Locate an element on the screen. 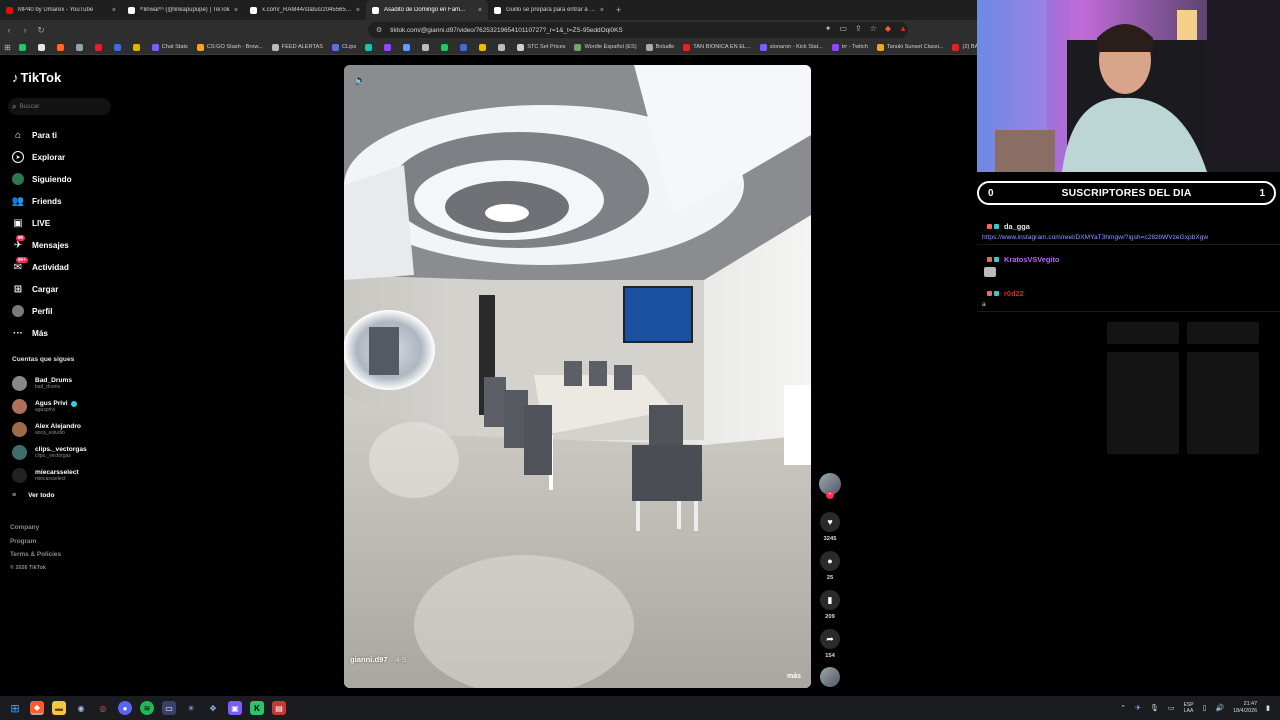  sound-button is located at coordinates (830, 677).